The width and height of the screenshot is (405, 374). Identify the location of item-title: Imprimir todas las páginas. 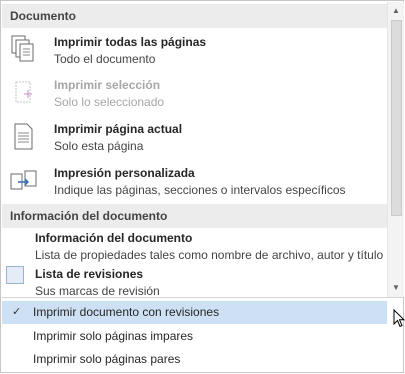
(130, 42).